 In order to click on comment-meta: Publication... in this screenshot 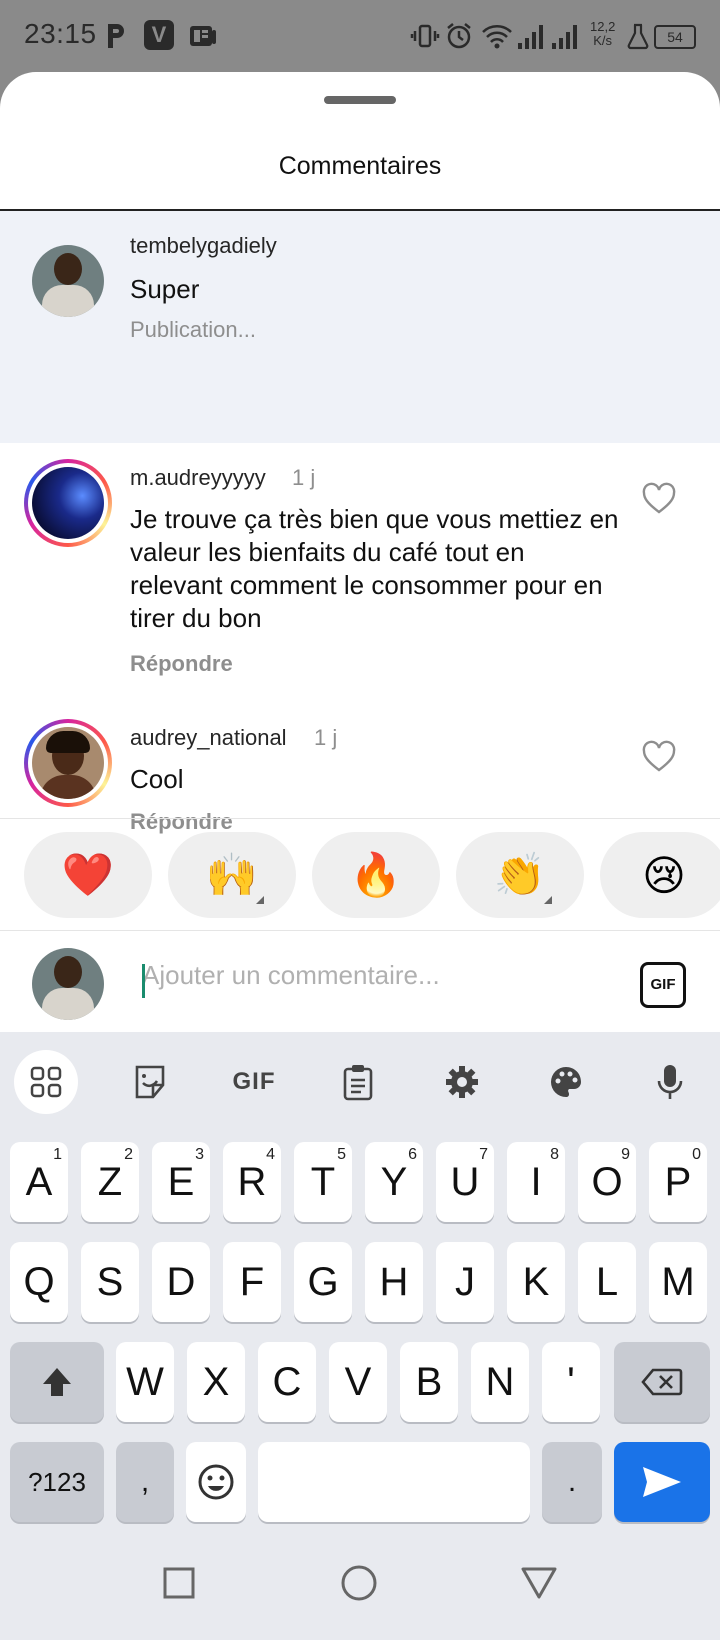, I will do `click(193, 329)`.